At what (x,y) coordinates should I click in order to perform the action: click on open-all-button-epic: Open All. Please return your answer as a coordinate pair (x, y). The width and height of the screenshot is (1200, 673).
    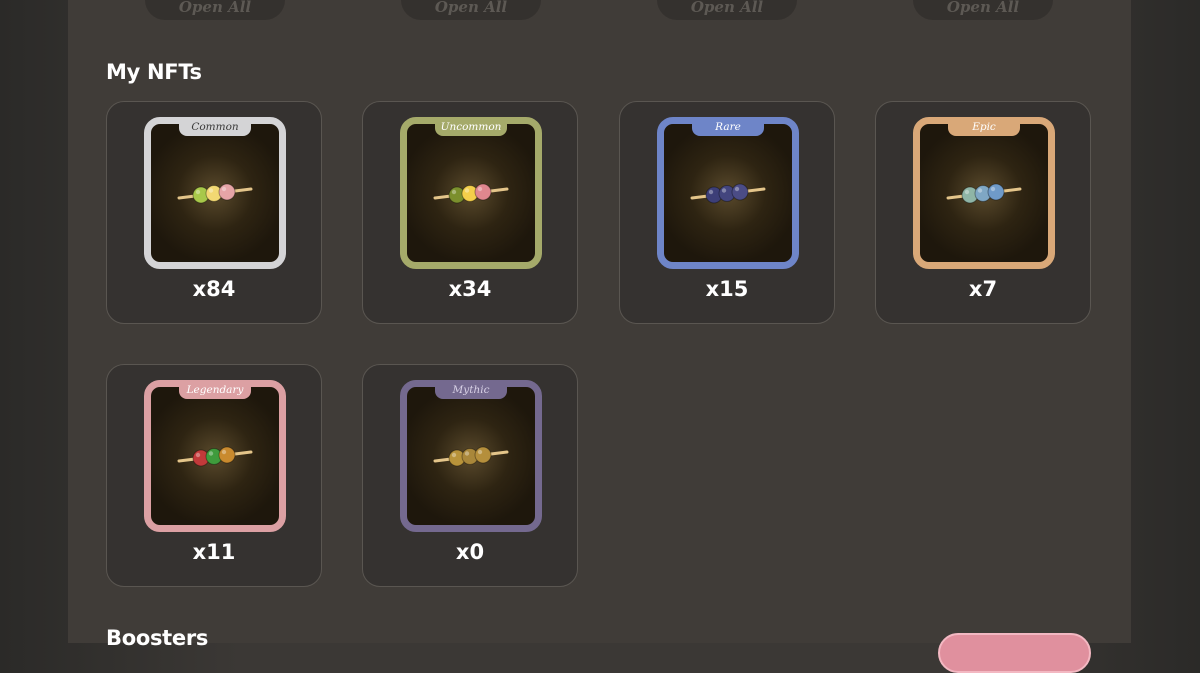
    Looking at the image, I should click on (983, 10).